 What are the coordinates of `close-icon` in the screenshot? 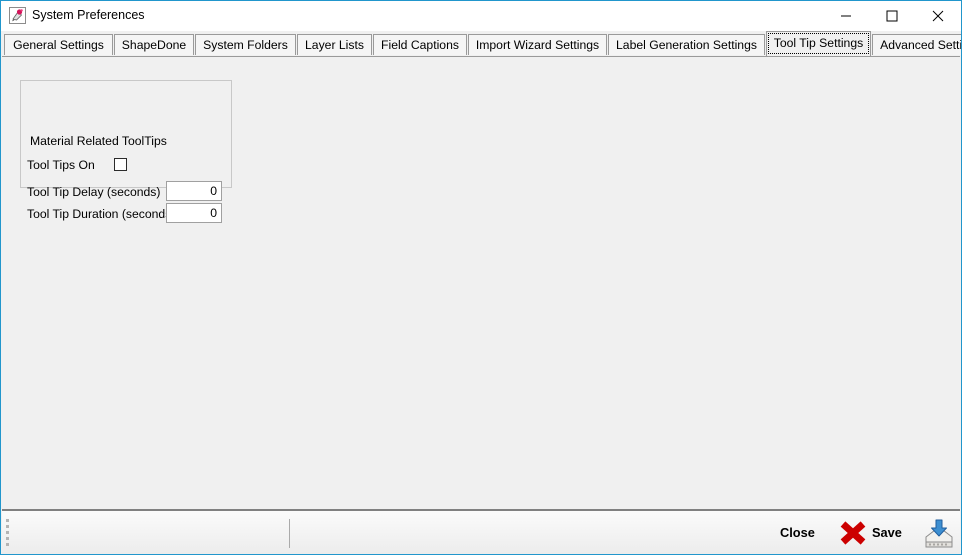 It's located at (938, 15).